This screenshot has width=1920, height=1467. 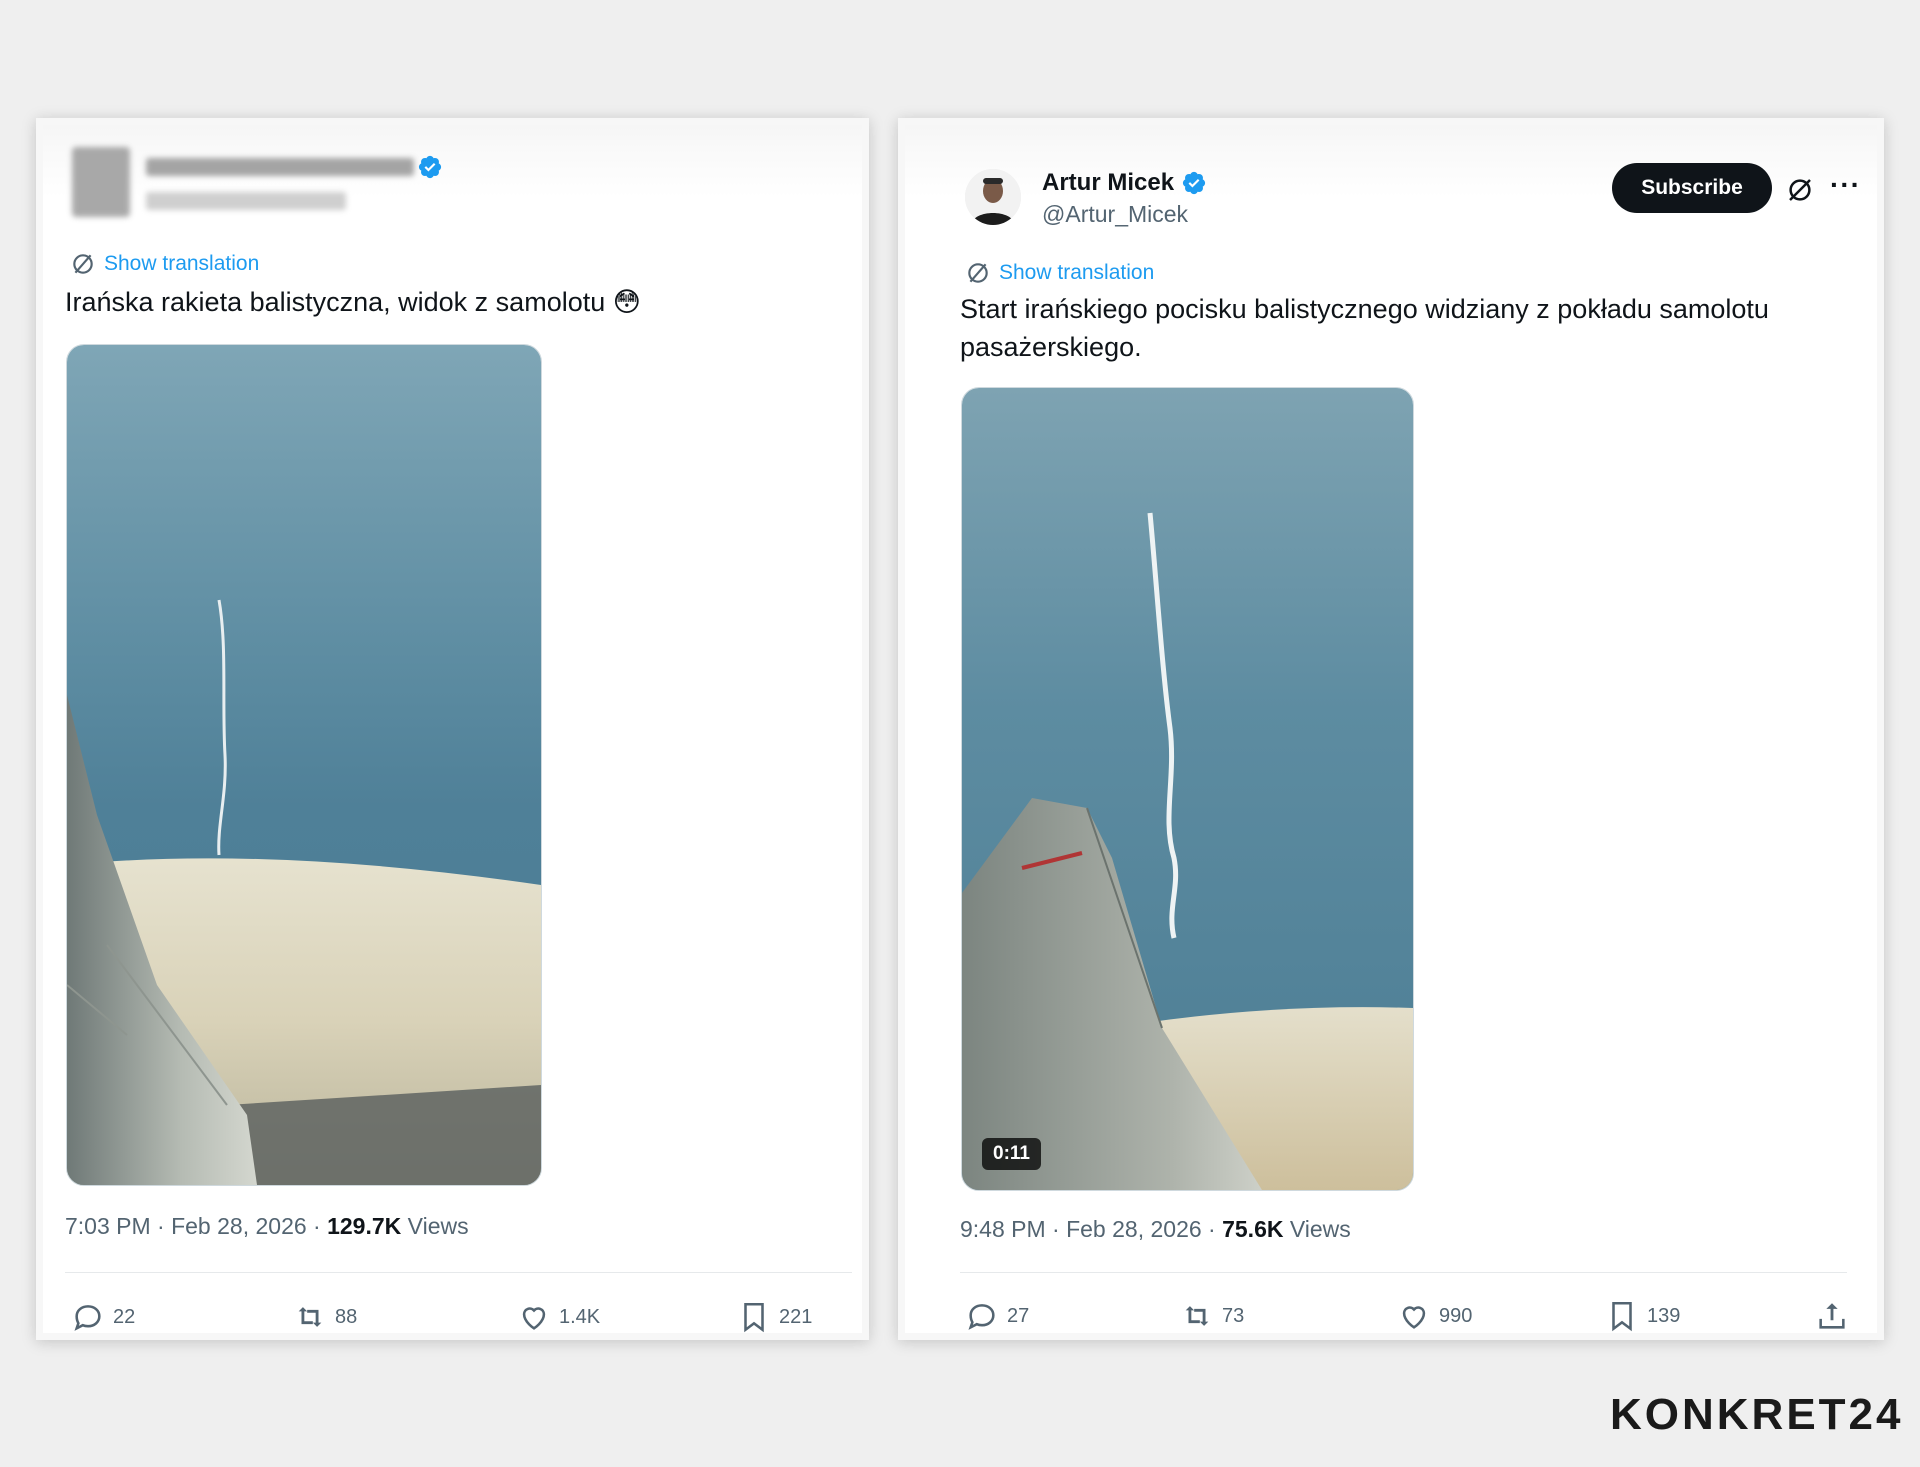 What do you see at coordinates (1091, 1229) in the screenshot?
I see `tweet-timestamp: 9:48 PM · Feb 28, 2026 ·` at bounding box center [1091, 1229].